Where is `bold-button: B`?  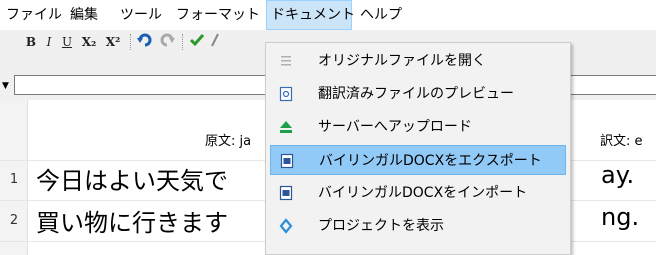
bold-button: B is located at coordinates (31, 42).